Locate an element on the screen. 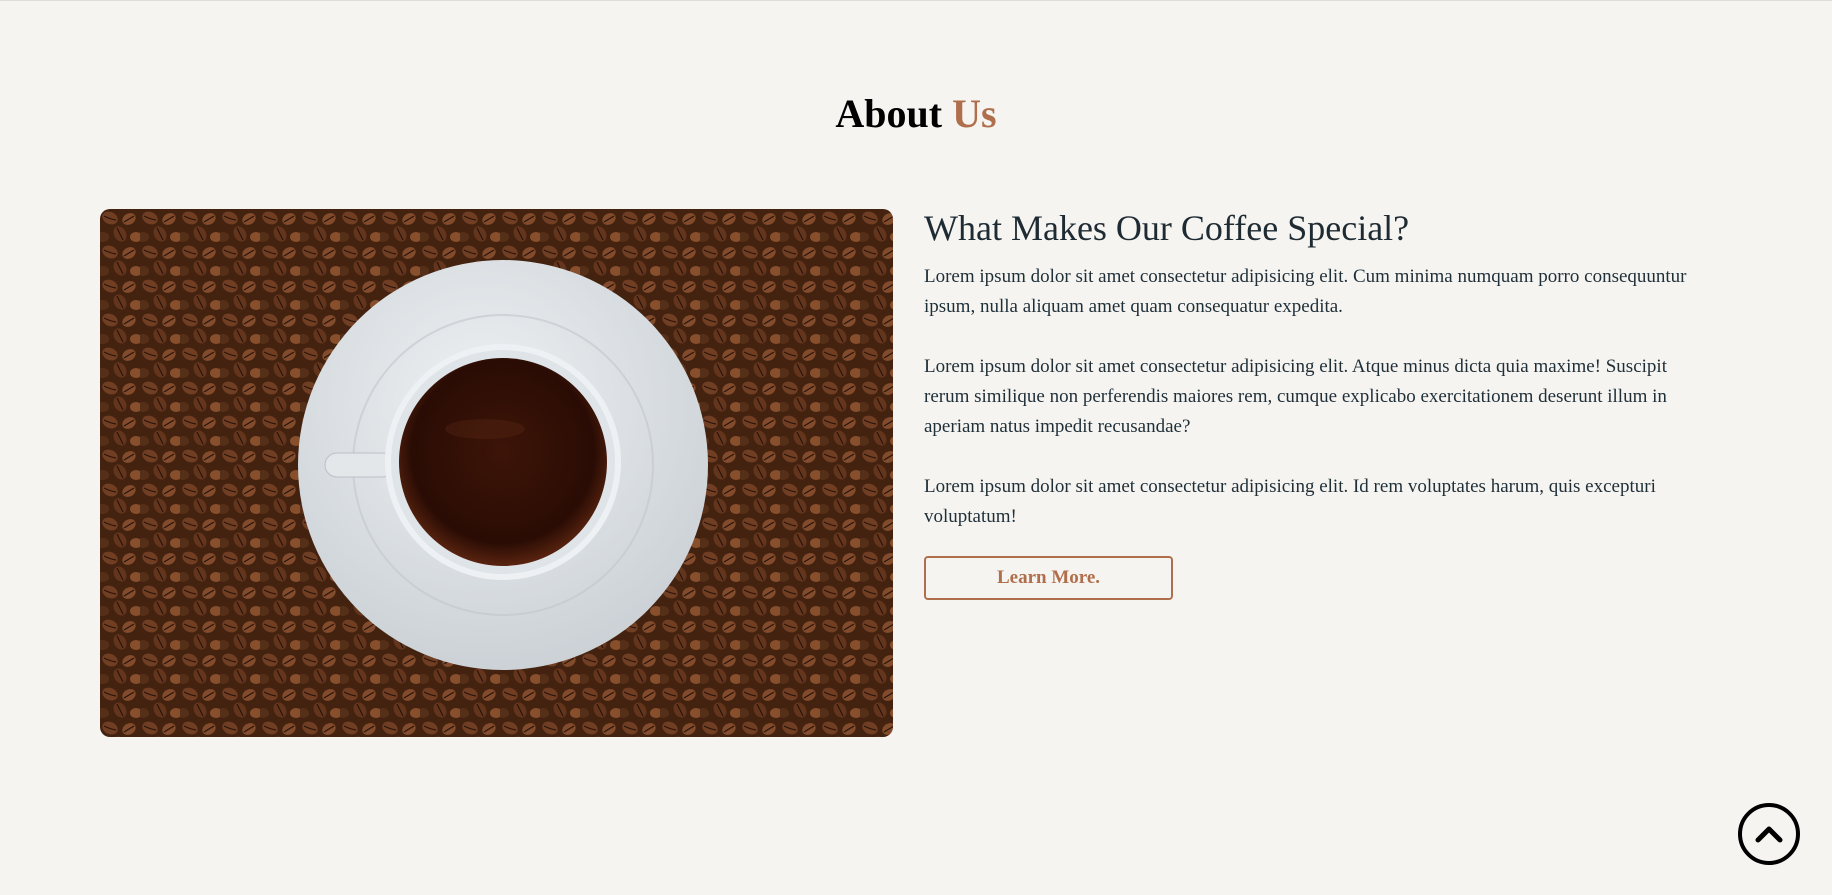  chevron-up-icon is located at coordinates (1769, 834).